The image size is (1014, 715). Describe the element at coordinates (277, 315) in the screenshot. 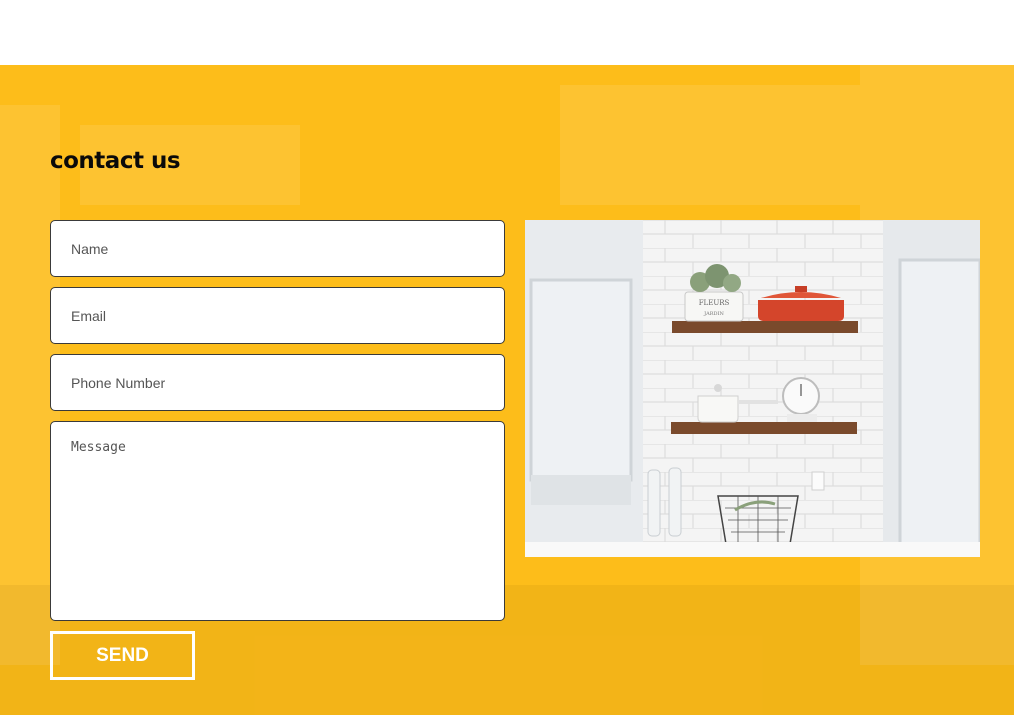

I see `email-field` at that location.